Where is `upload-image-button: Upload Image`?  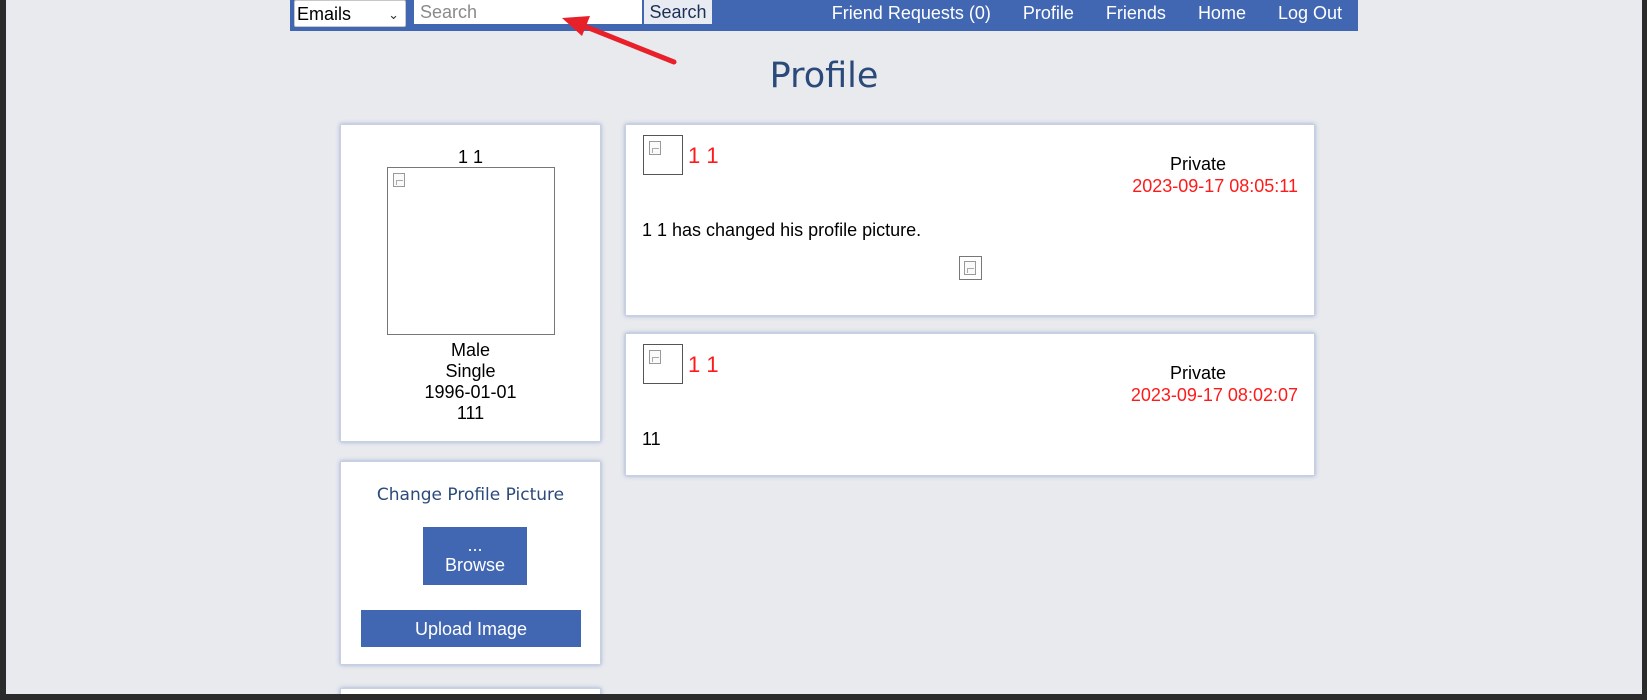
upload-image-button: Upload Image is located at coordinates (471, 628).